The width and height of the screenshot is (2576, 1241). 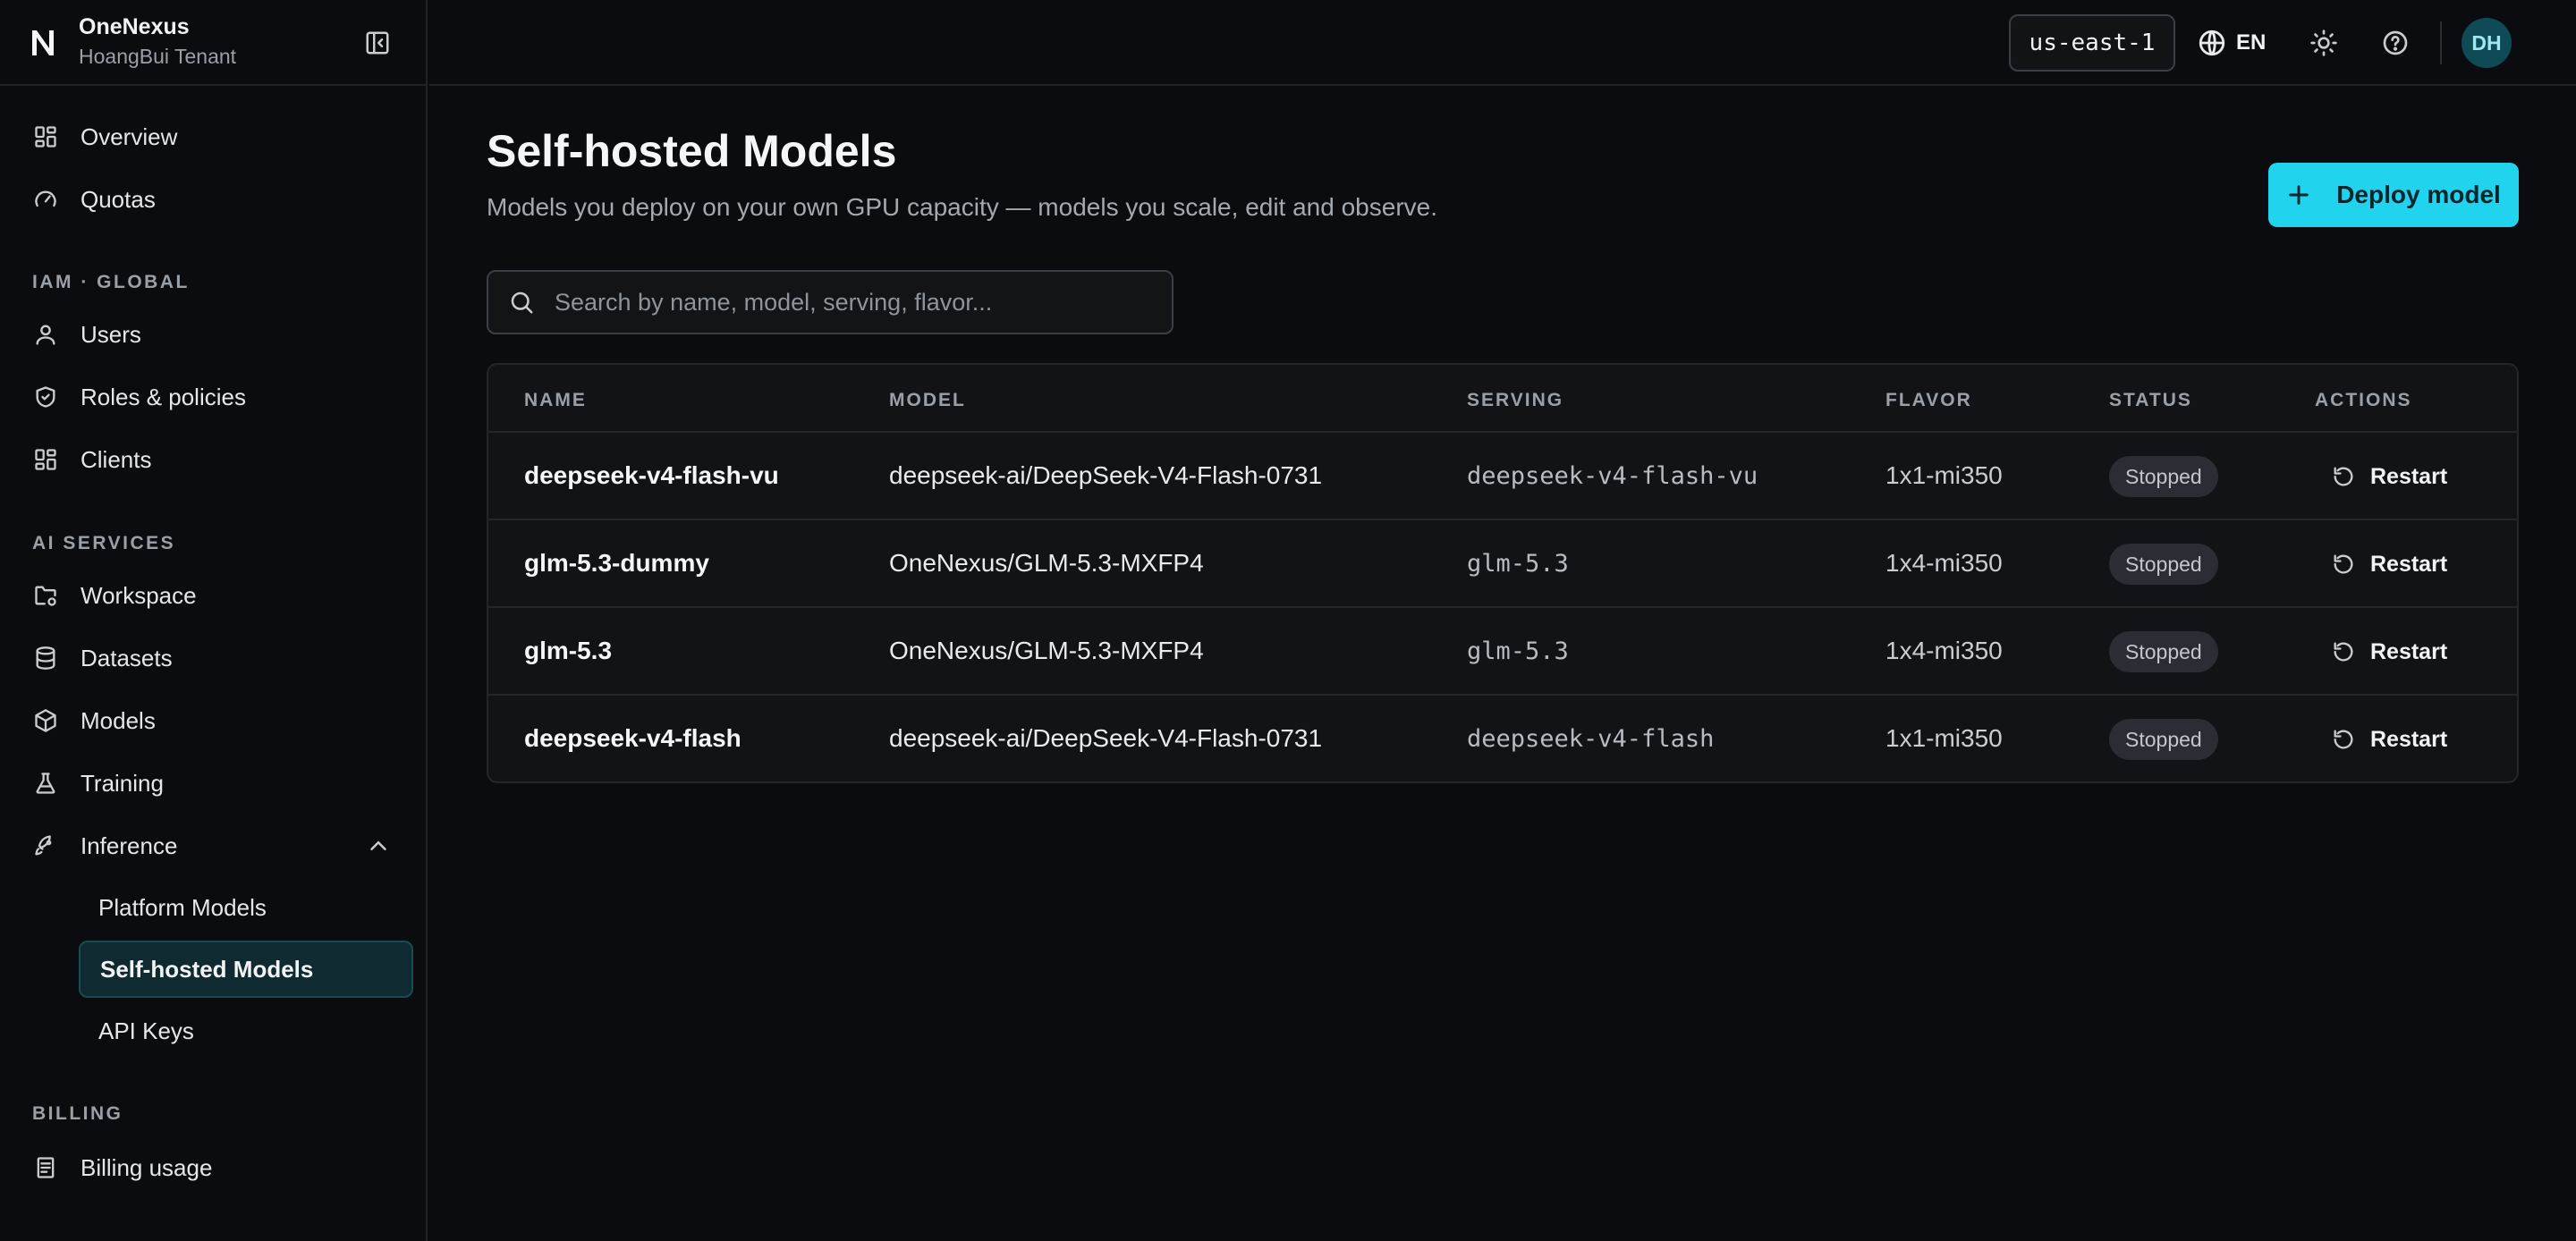 What do you see at coordinates (129, 845) in the screenshot?
I see `sidebar-item-label: Inference` at bounding box center [129, 845].